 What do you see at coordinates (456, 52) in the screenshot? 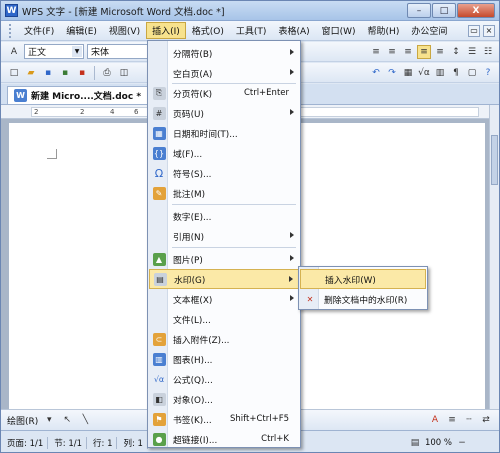
I see `line-spacing-icon: ↕` at bounding box center [456, 52].